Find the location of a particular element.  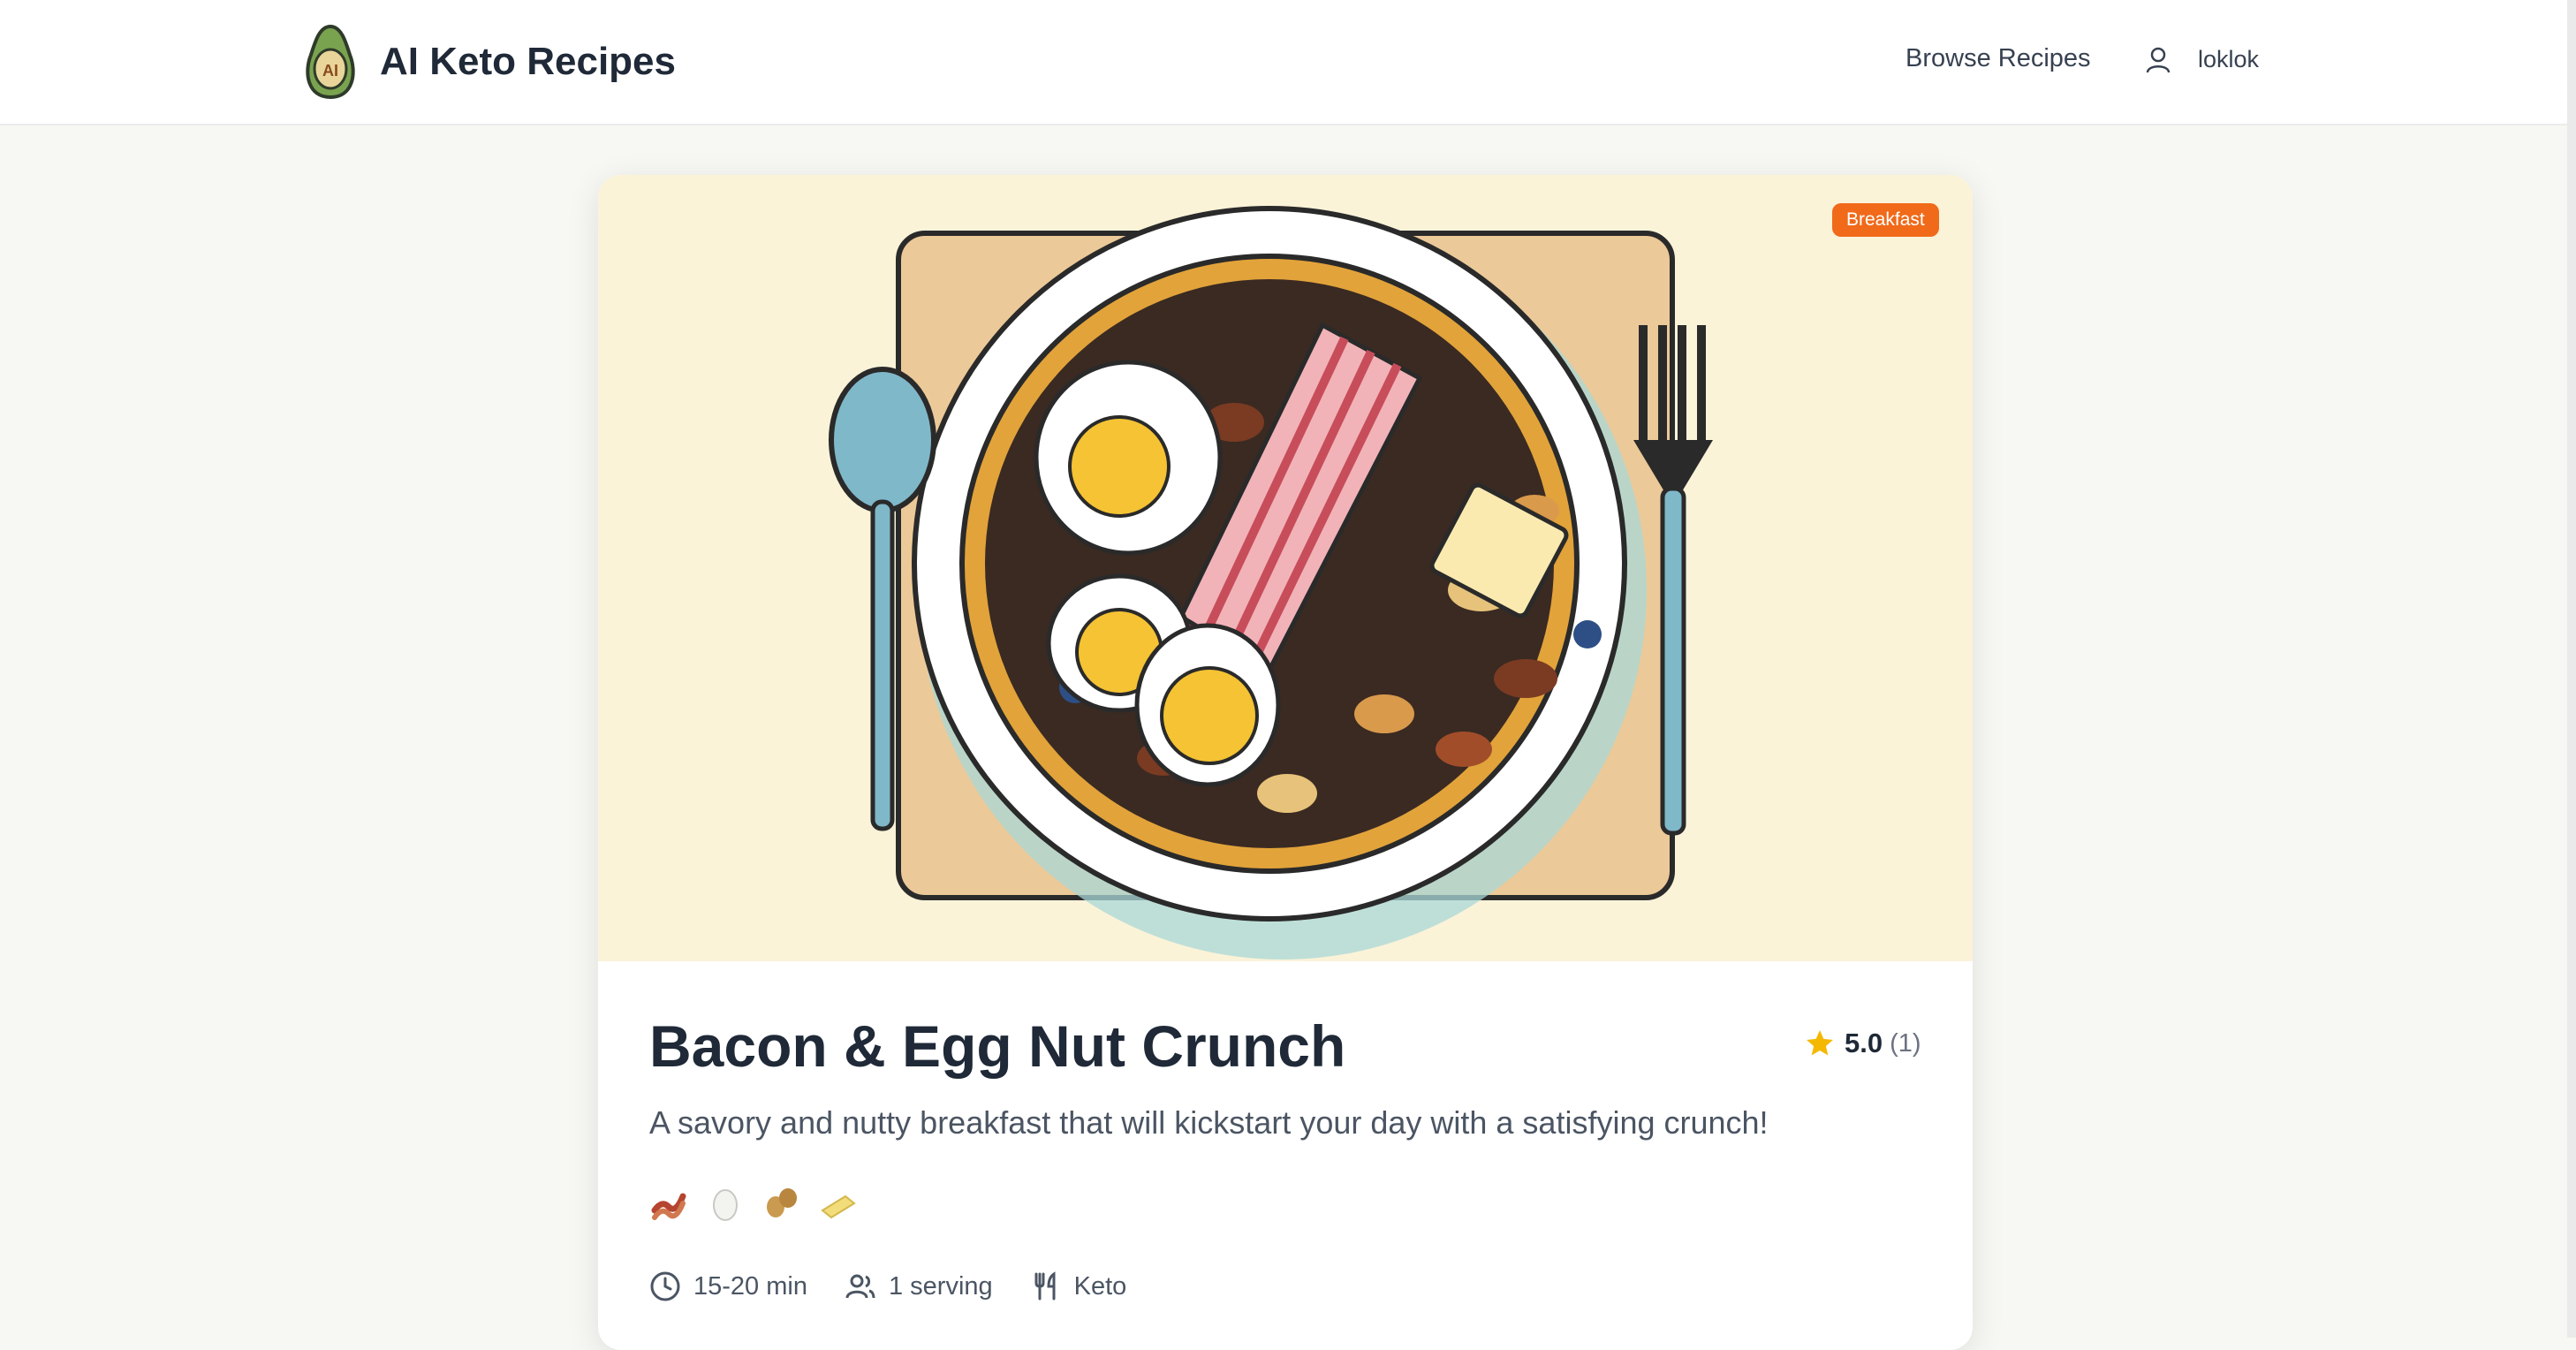

top-header: AI AI Keto Recipes Browse Recipes loklok is located at coordinates (1284, 62).